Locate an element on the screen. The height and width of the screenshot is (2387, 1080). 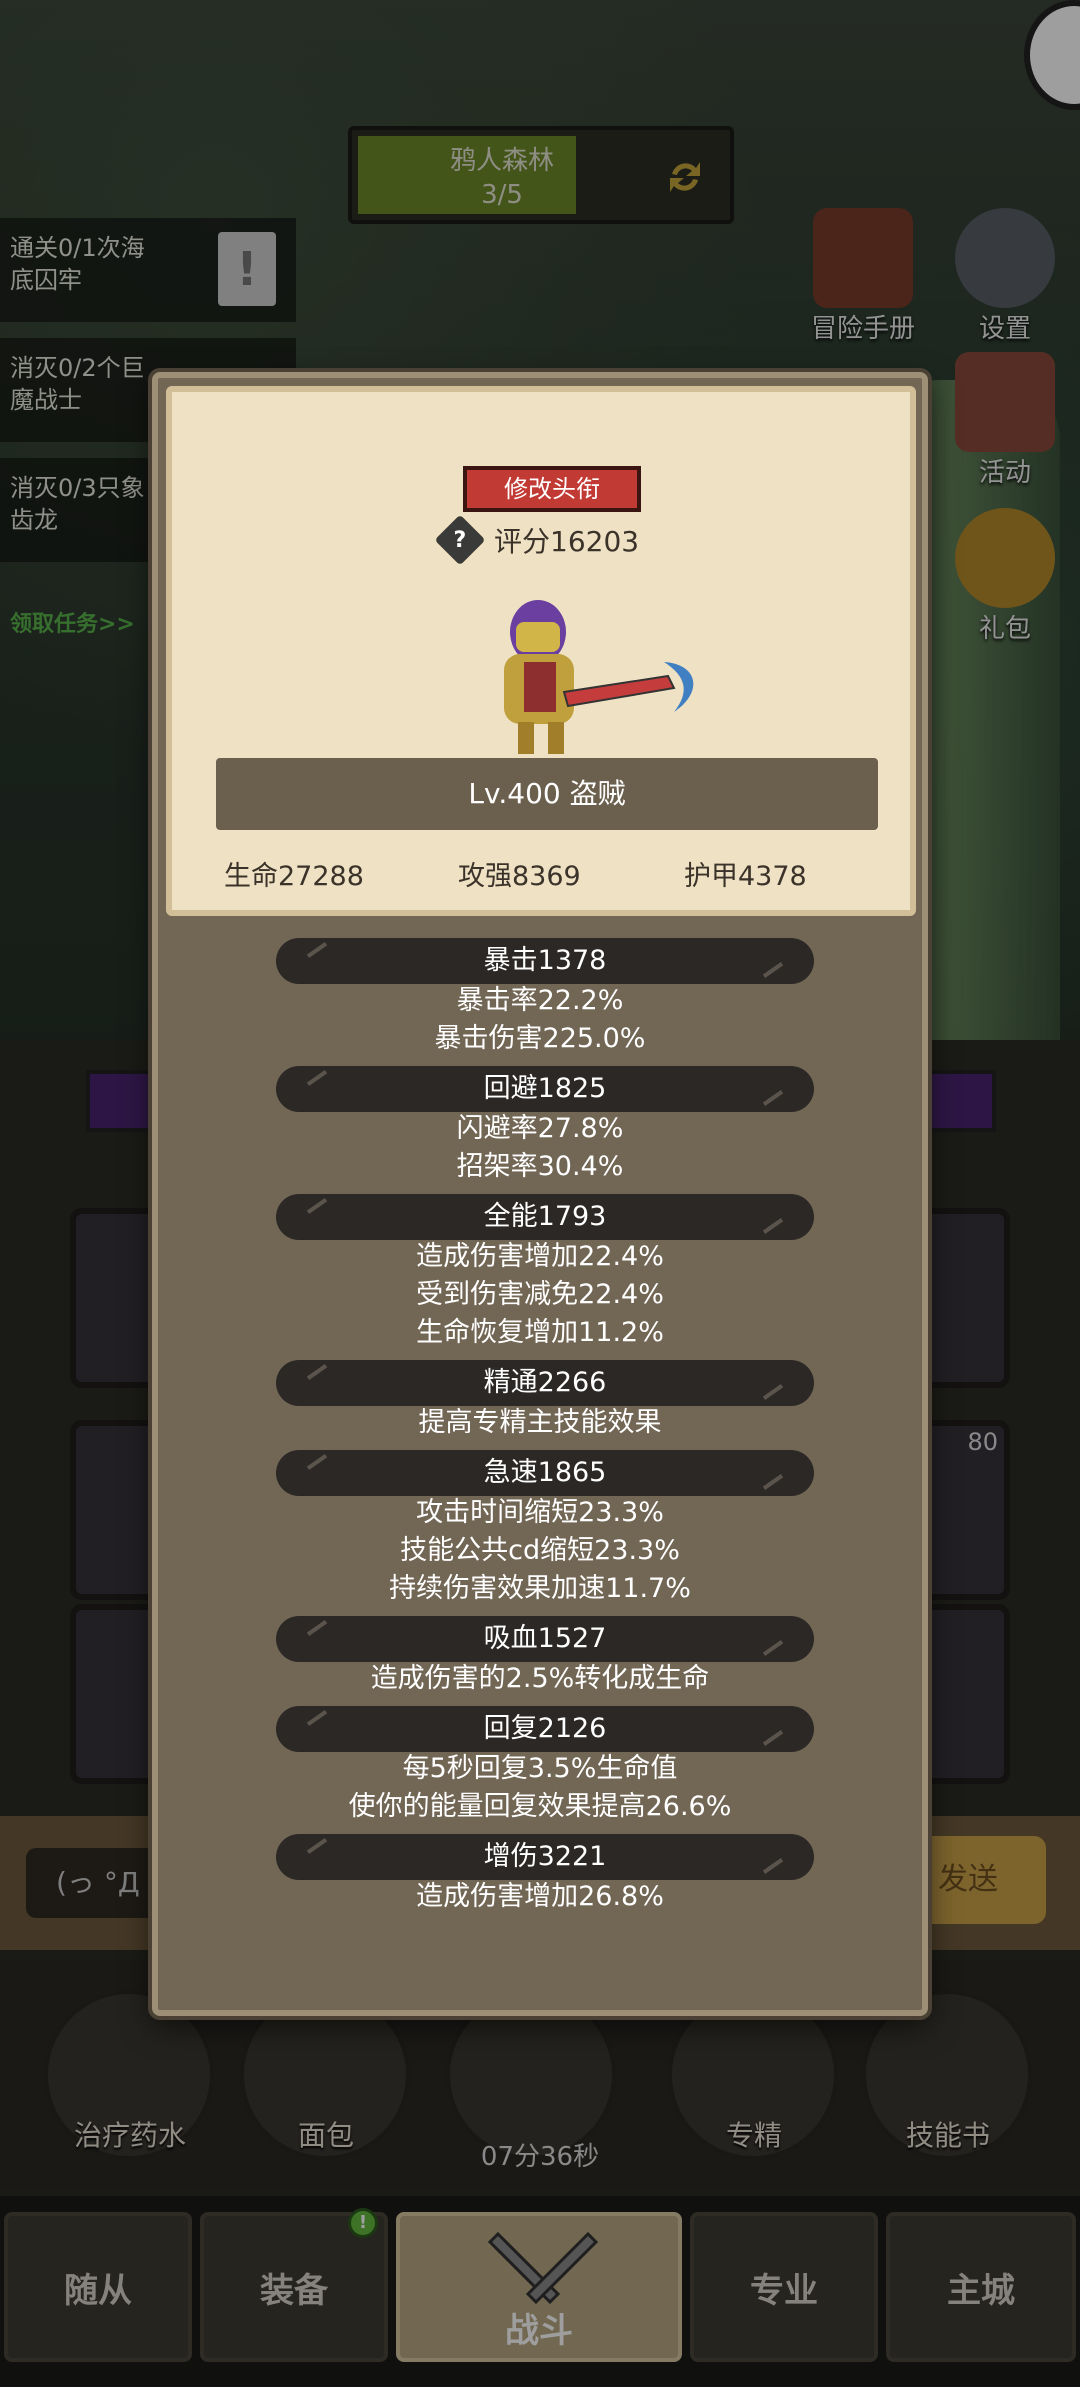
attribute-header: 增伤3221 is located at coordinates (545, 1857).